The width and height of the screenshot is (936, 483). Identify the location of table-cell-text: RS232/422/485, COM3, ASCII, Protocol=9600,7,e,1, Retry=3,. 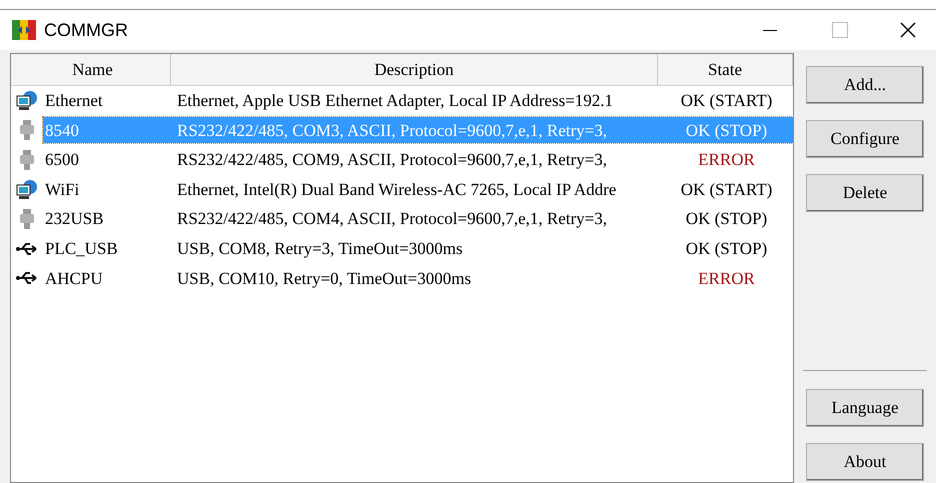
(392, 131).